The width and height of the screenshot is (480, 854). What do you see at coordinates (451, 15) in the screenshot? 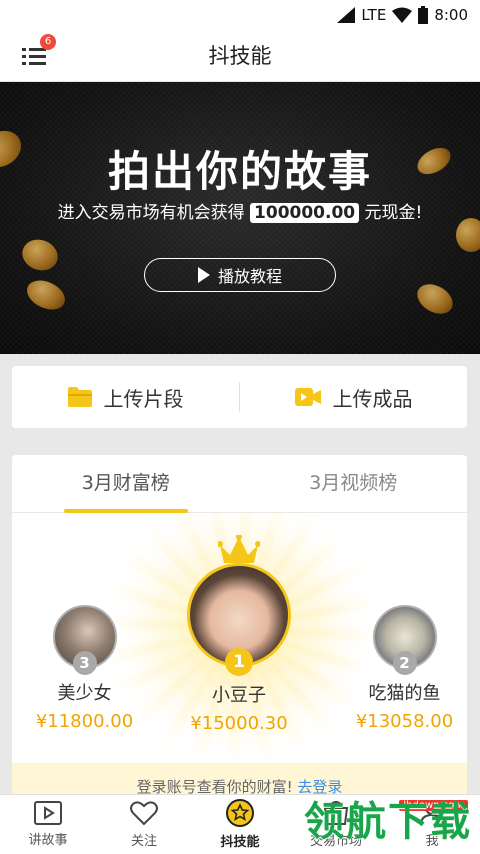
I see `clock: 8:00` at bounding box center [451, 15].